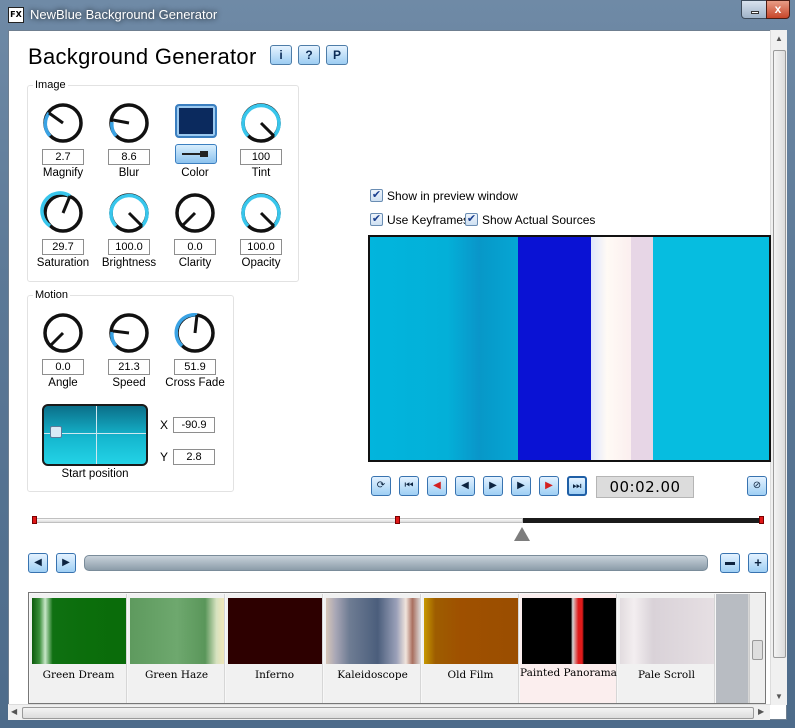  I want to click on preset-item: Green Dream, so click(78, 648).